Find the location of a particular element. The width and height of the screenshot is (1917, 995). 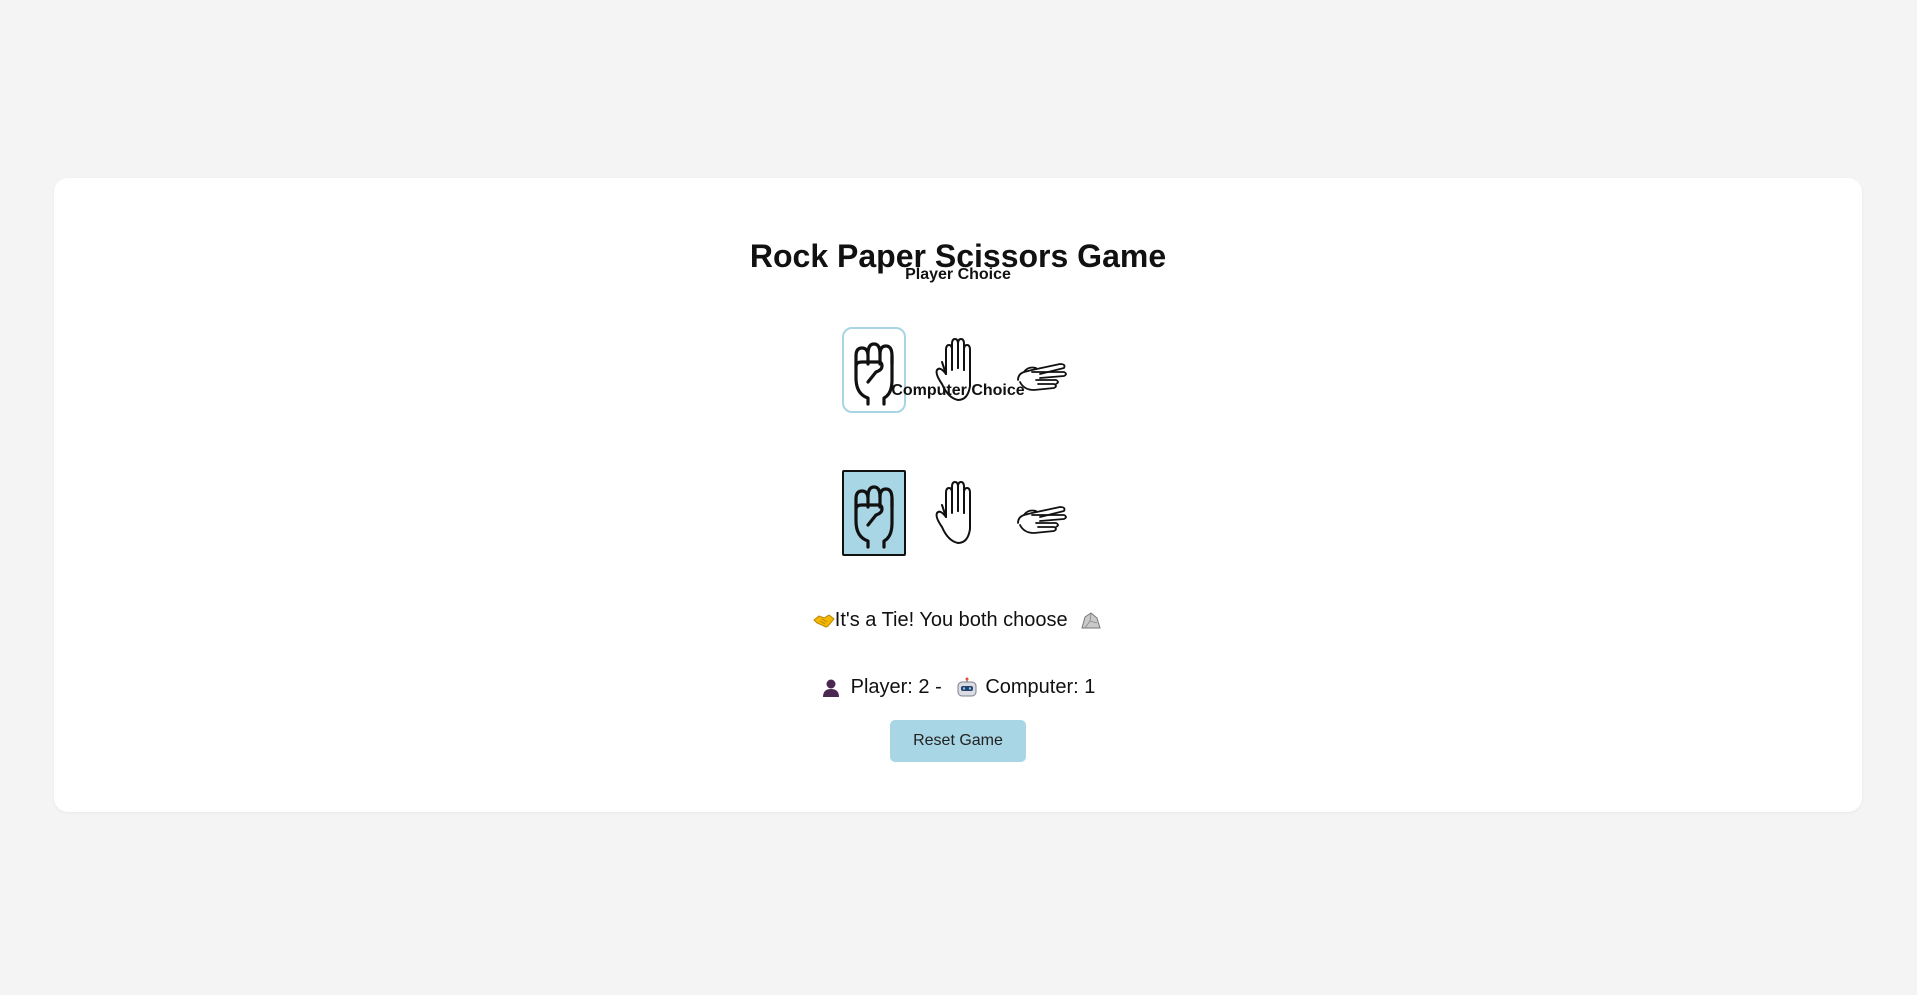

computer-scissors-choice is located at coordinates (1042, 513).